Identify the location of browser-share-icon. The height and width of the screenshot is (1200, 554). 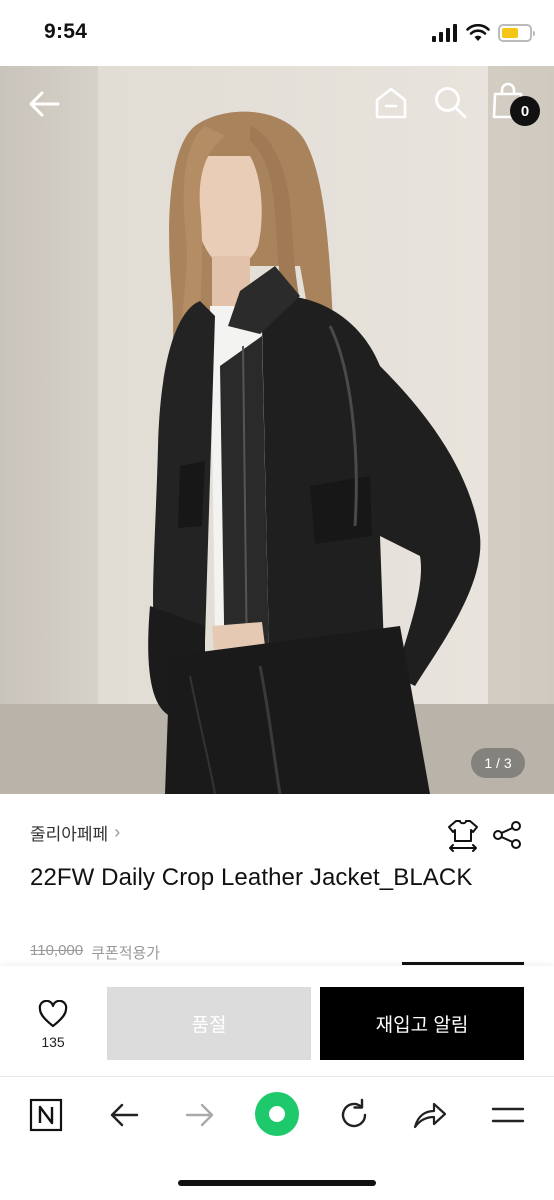
(430, 1115).